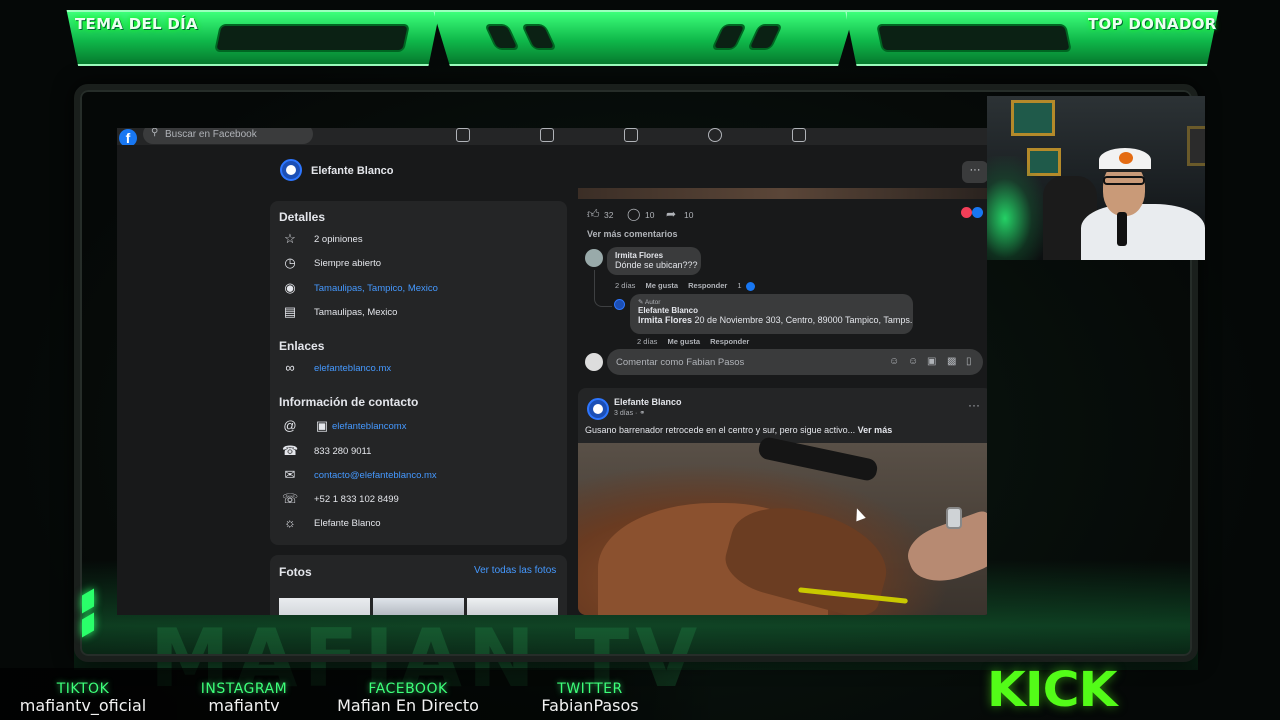 The image size is (1280, 720). I want to click on contact-row: ☏ +52 1 833 102 8499, so click(340, 499).